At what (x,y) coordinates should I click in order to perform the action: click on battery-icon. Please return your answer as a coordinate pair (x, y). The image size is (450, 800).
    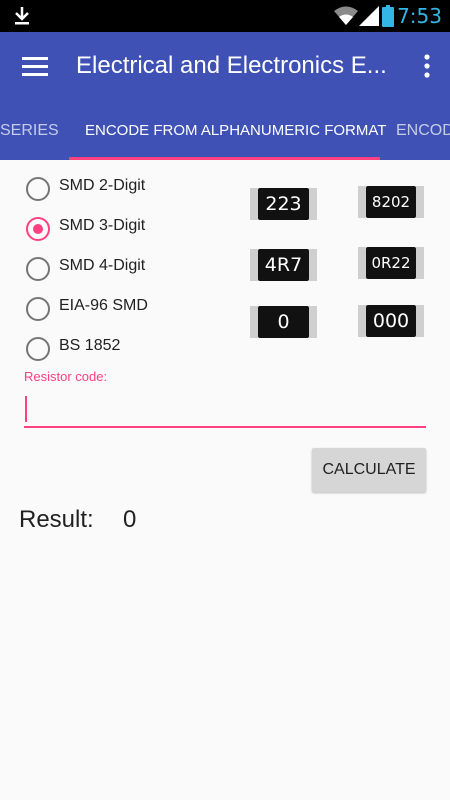
    Looking at the image, I should click on (388, 18).